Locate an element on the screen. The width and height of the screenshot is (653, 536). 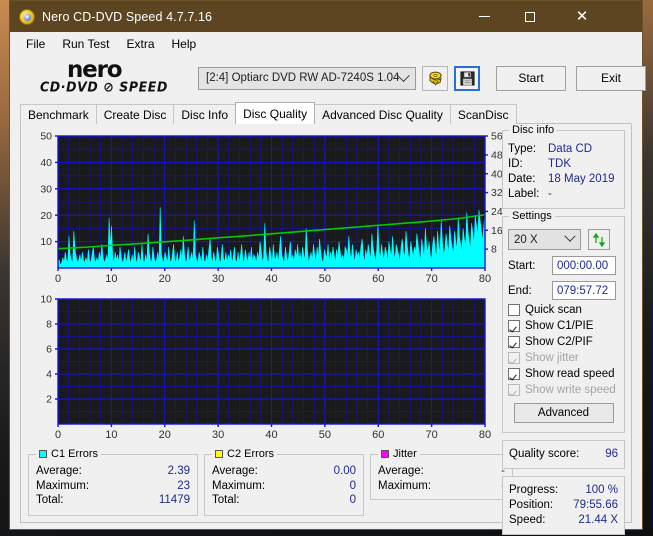
nero-disc-icon is located at coordinates (27, 16).